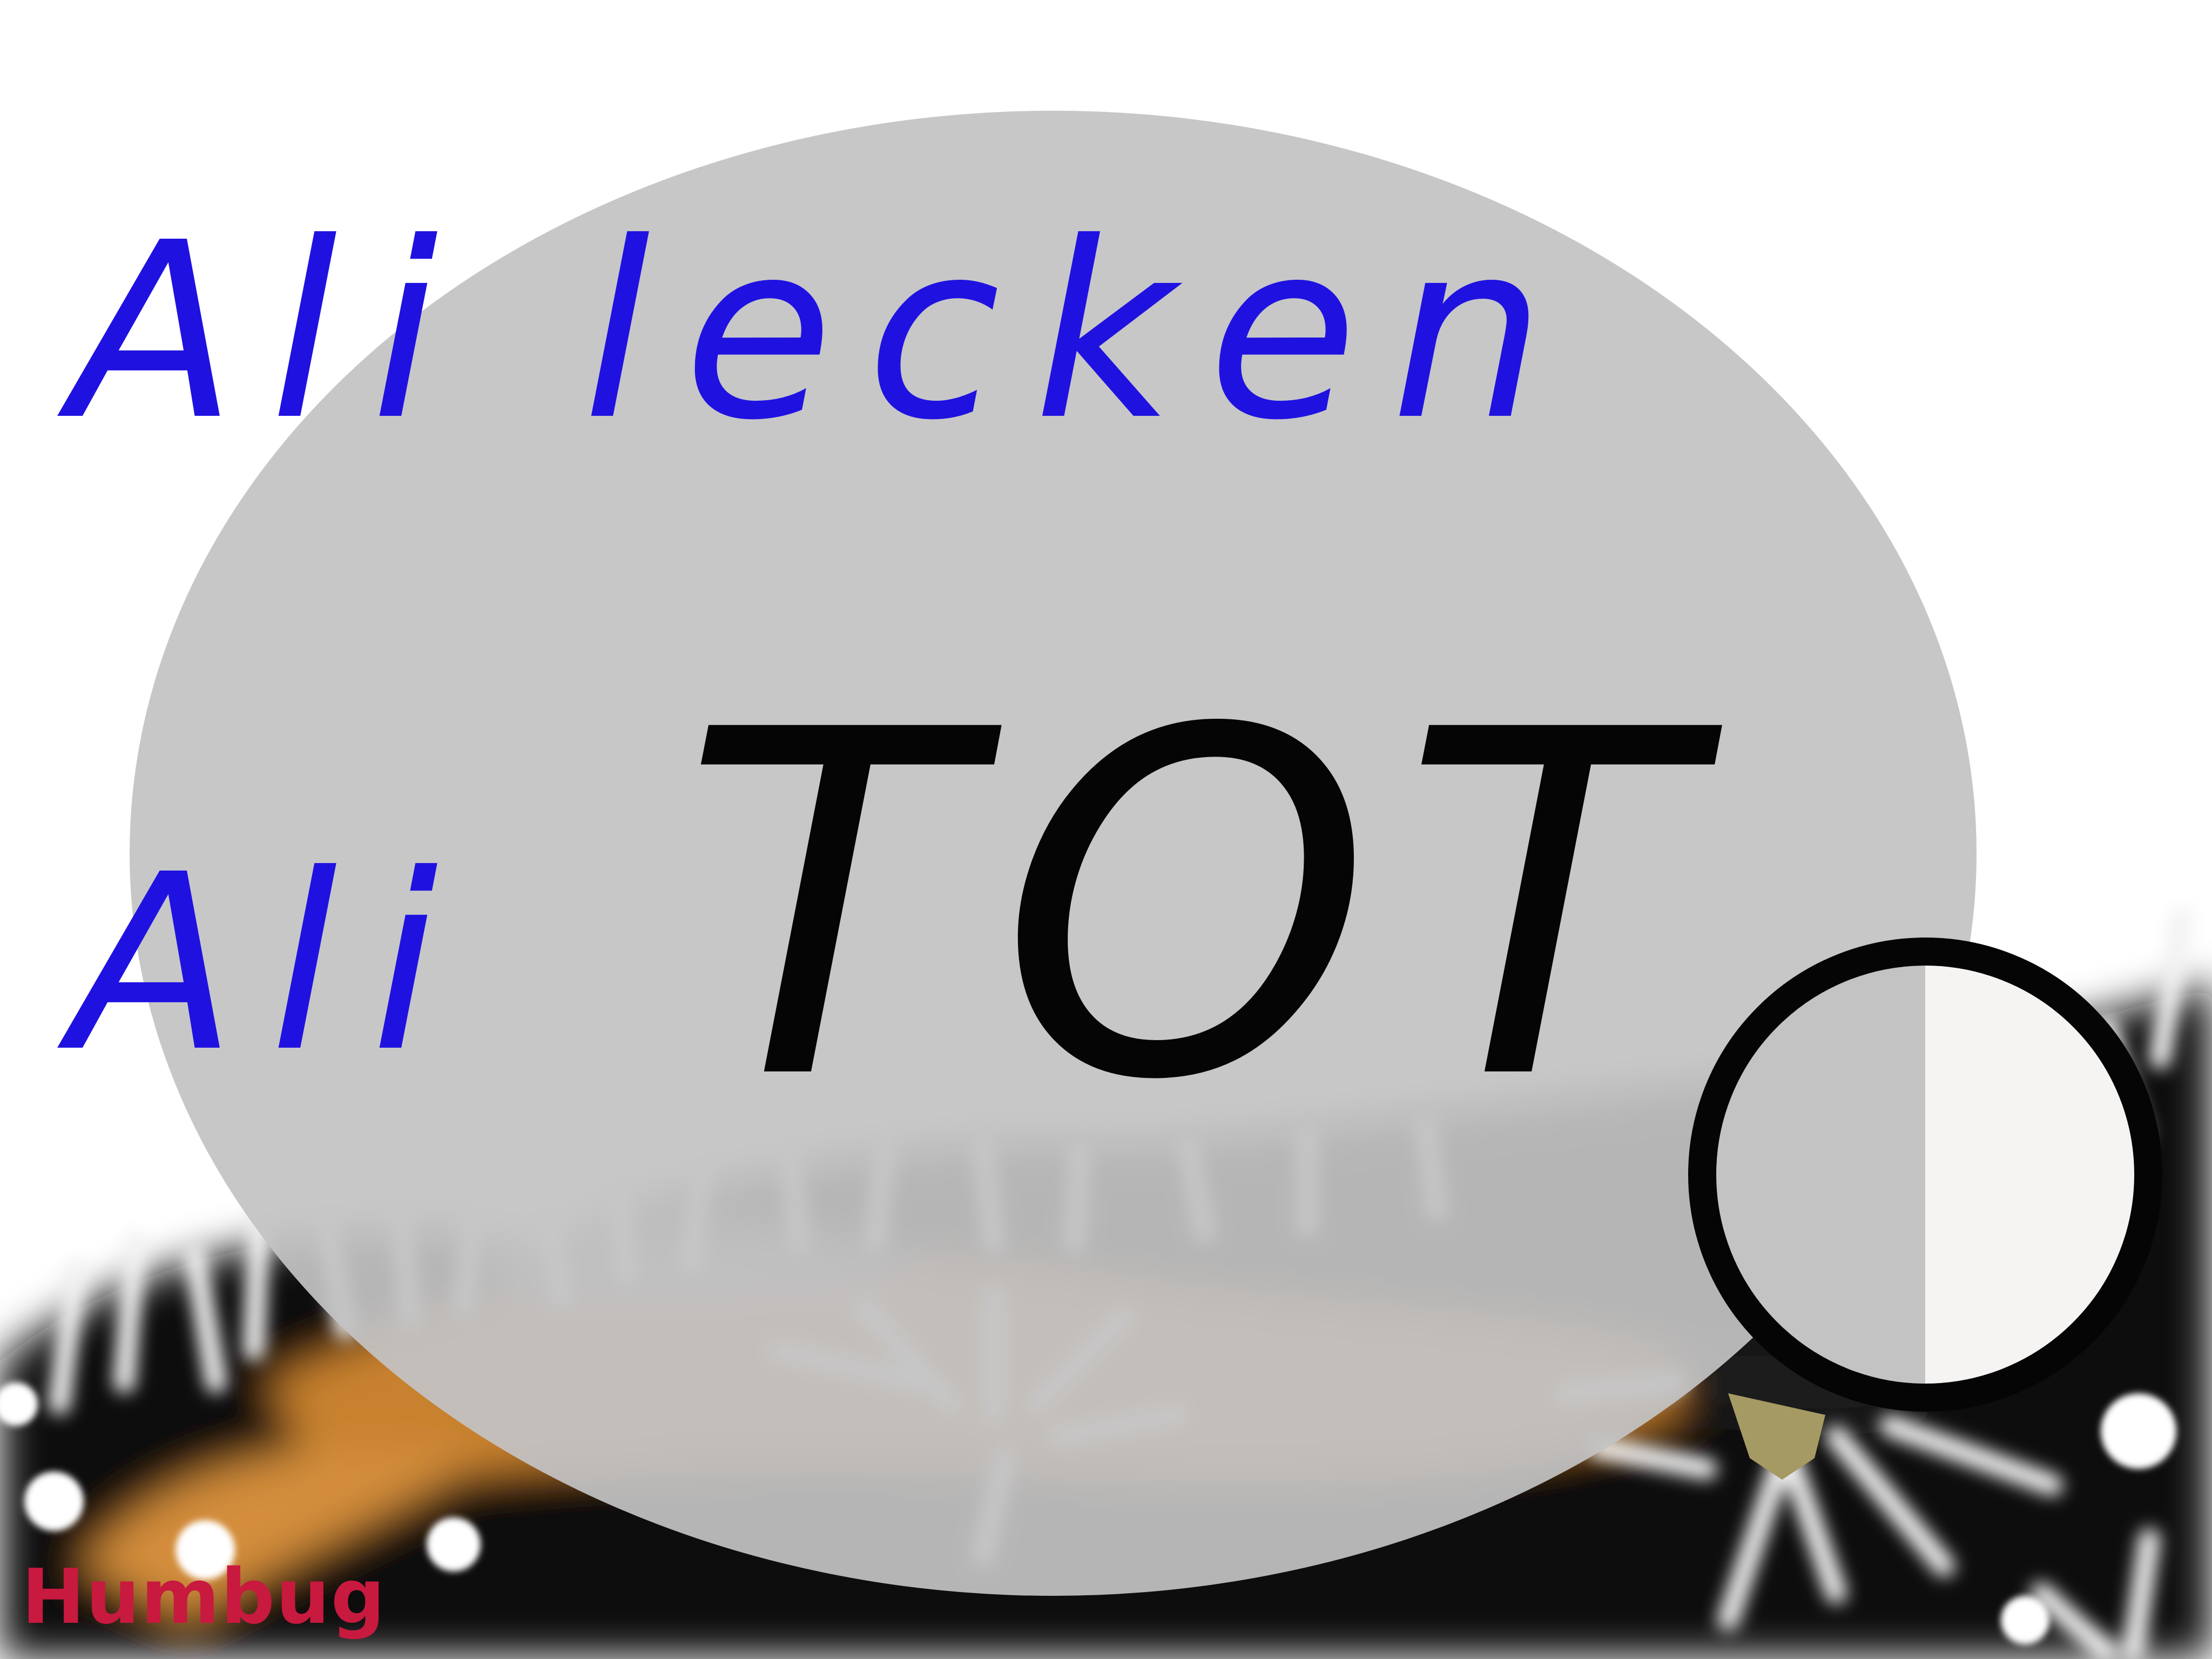 The image size is (2212, 1659). What do you see at coordinates (204, 1597) in the screenshot?
I see `humbug-watermark: Humbug` at bounding box center [204, 1597].